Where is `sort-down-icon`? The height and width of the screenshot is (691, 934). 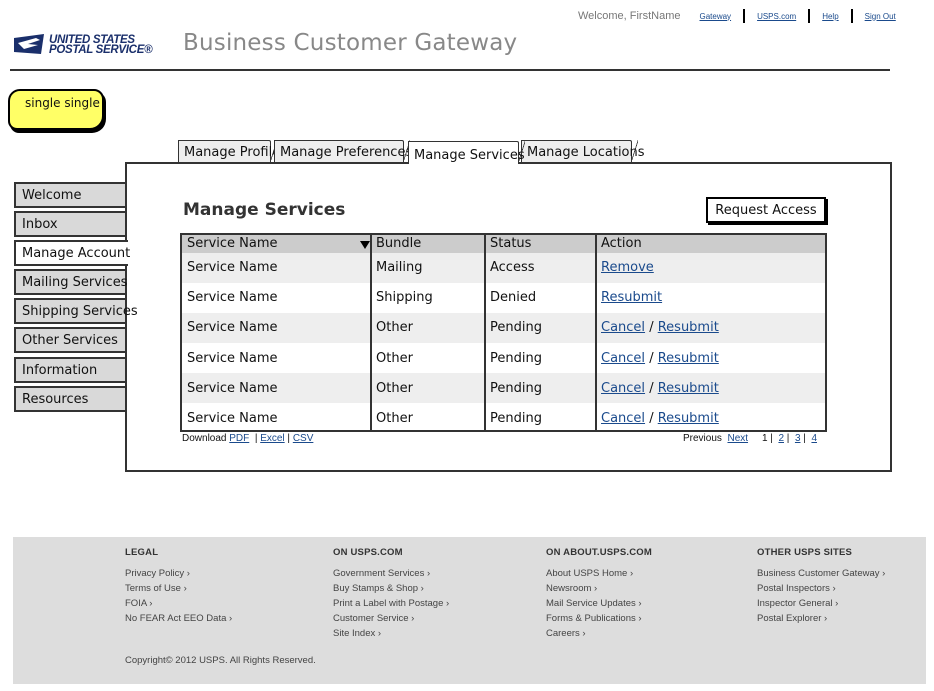
sort-down-icon is located at coordinates (365, 245).